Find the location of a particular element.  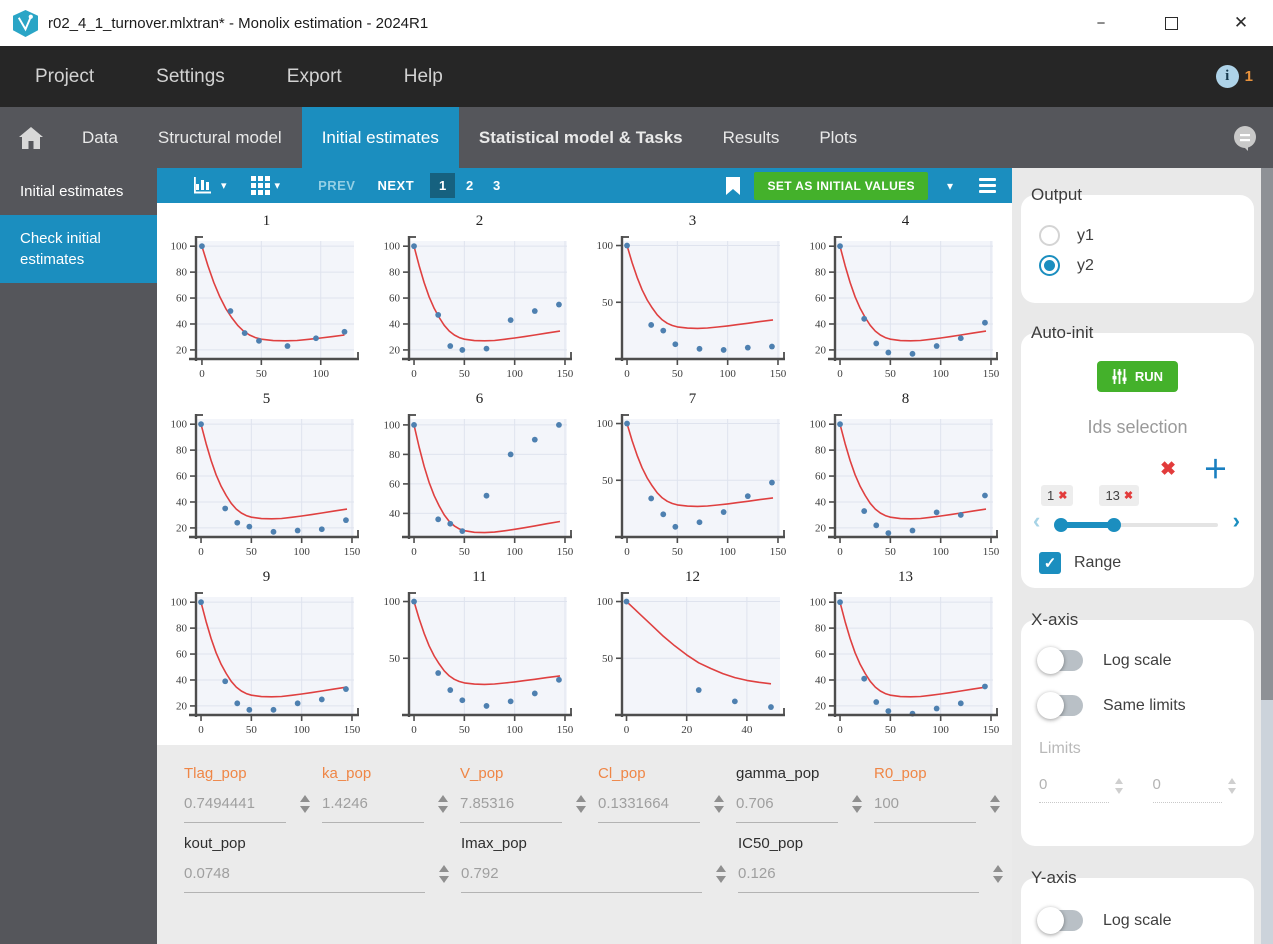

param-spinner-r0_pop is located at coordinates (995, 804).